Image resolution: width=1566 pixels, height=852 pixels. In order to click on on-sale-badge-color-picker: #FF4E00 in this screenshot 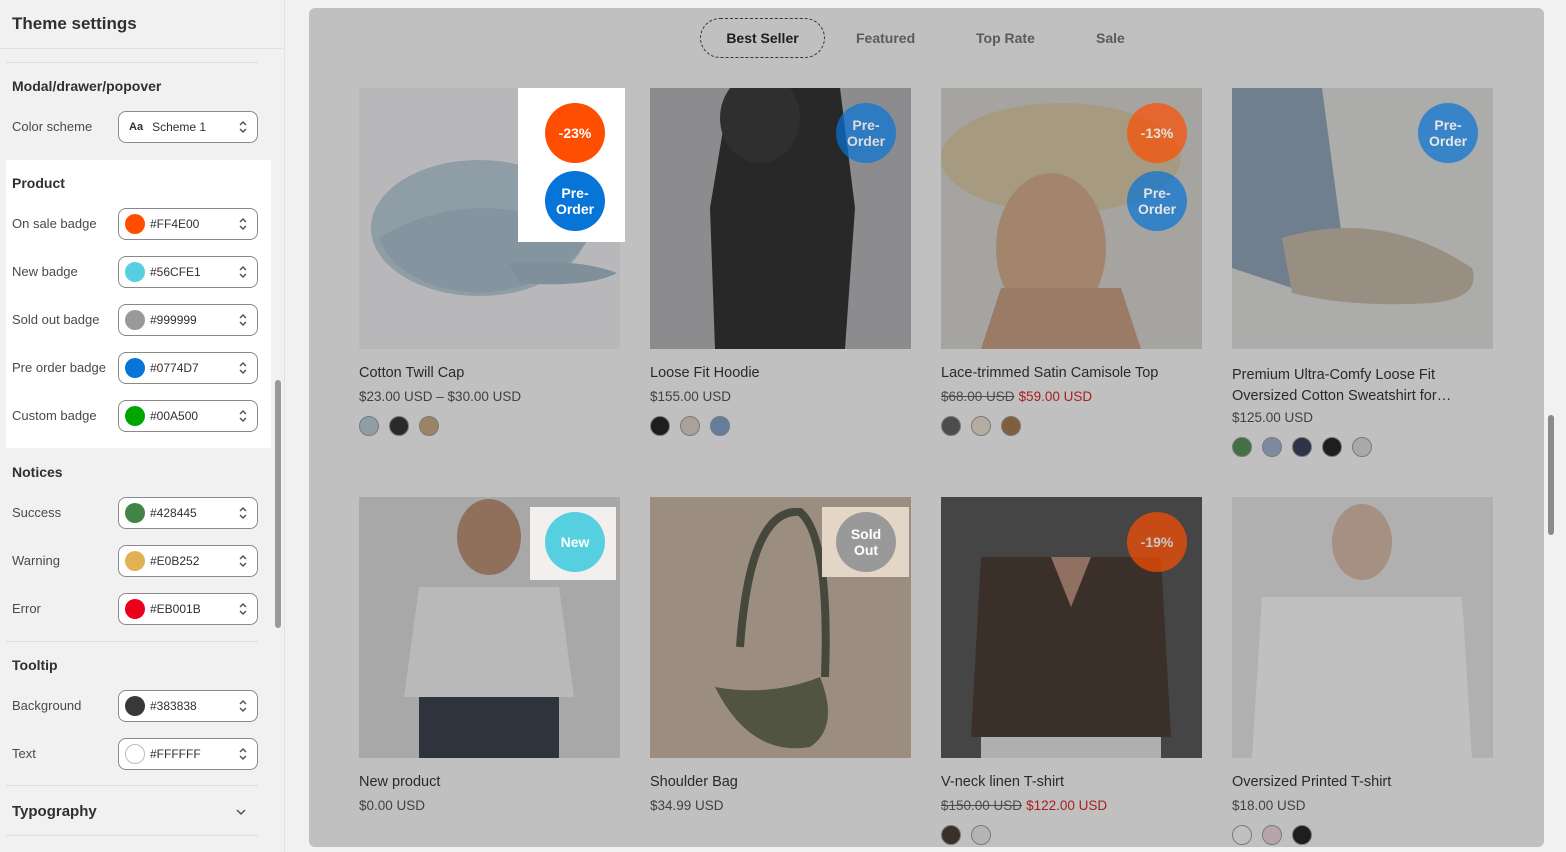, I will do `click(188, 224)`.